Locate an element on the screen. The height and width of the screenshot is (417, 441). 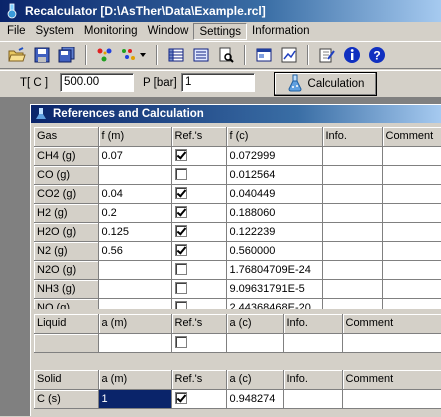
window-icon is located at coordinates (264, 55).